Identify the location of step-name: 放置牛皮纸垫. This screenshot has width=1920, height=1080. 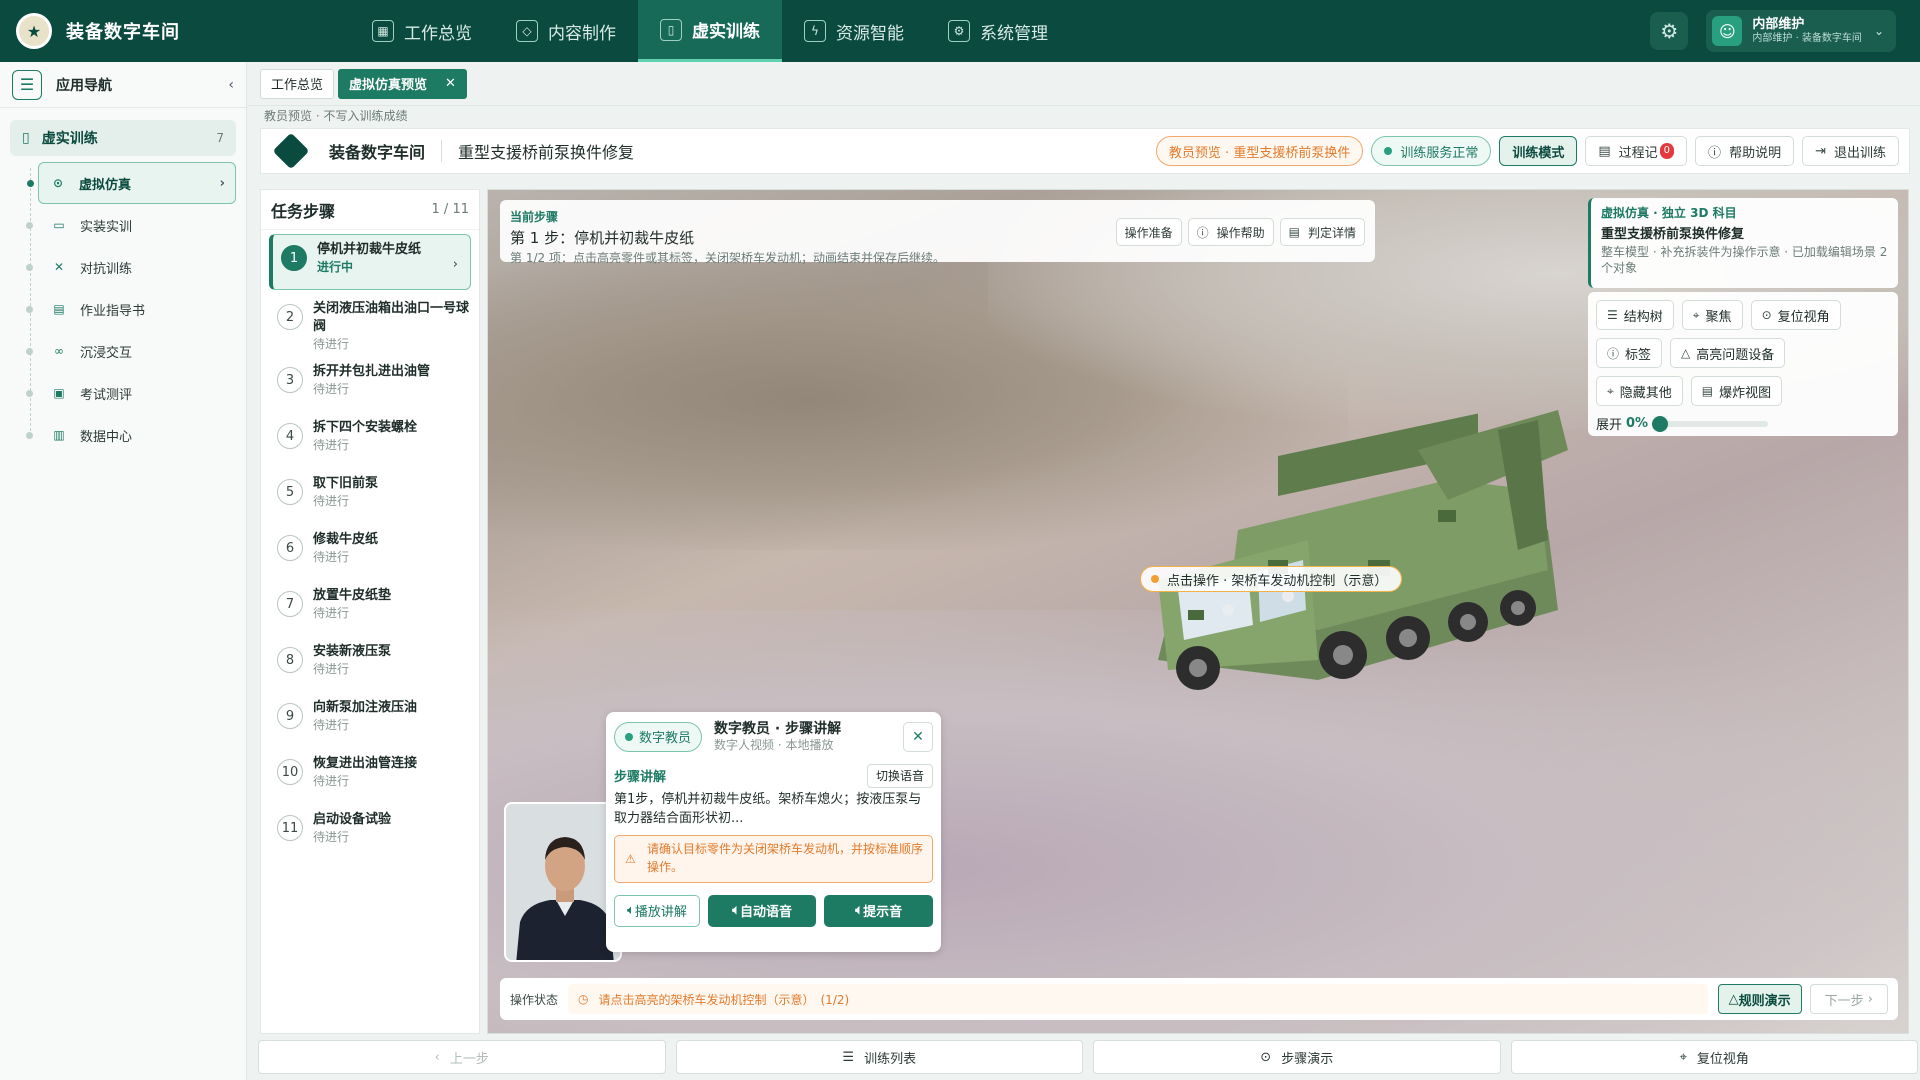
(352, 596).